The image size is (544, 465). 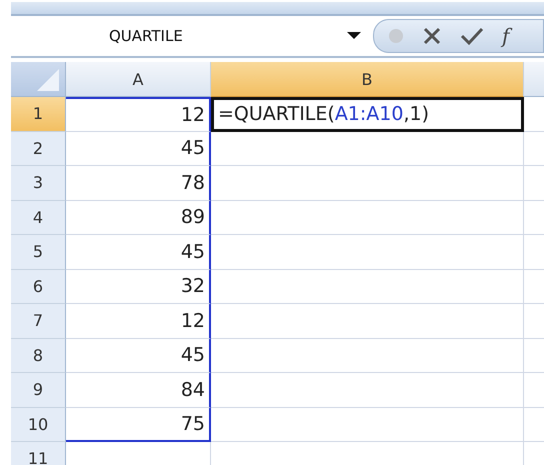 I want to click on name-box: QUARTILE, so click(x=171, y=36).